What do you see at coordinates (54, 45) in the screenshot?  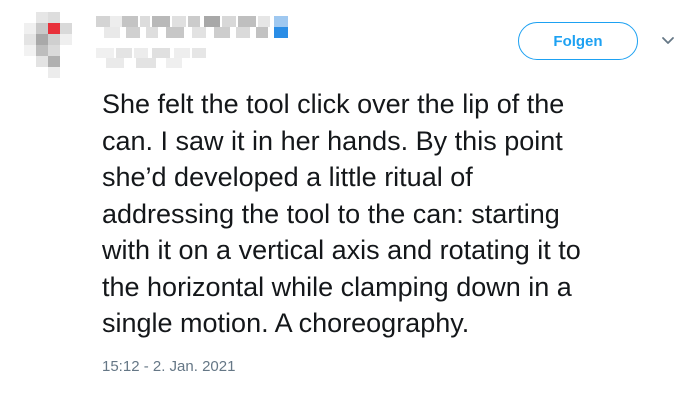 I see `avatar` at bounding box center [54, 45].